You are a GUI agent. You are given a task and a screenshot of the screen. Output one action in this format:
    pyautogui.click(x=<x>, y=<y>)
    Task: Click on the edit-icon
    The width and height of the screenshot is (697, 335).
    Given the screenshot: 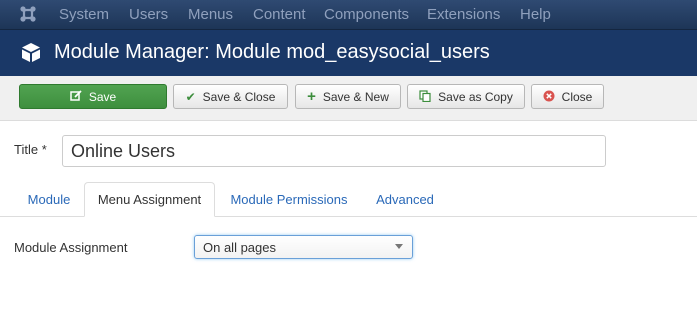 What is the action you would take?
    pyautogui.click(x=76, y=96)
    